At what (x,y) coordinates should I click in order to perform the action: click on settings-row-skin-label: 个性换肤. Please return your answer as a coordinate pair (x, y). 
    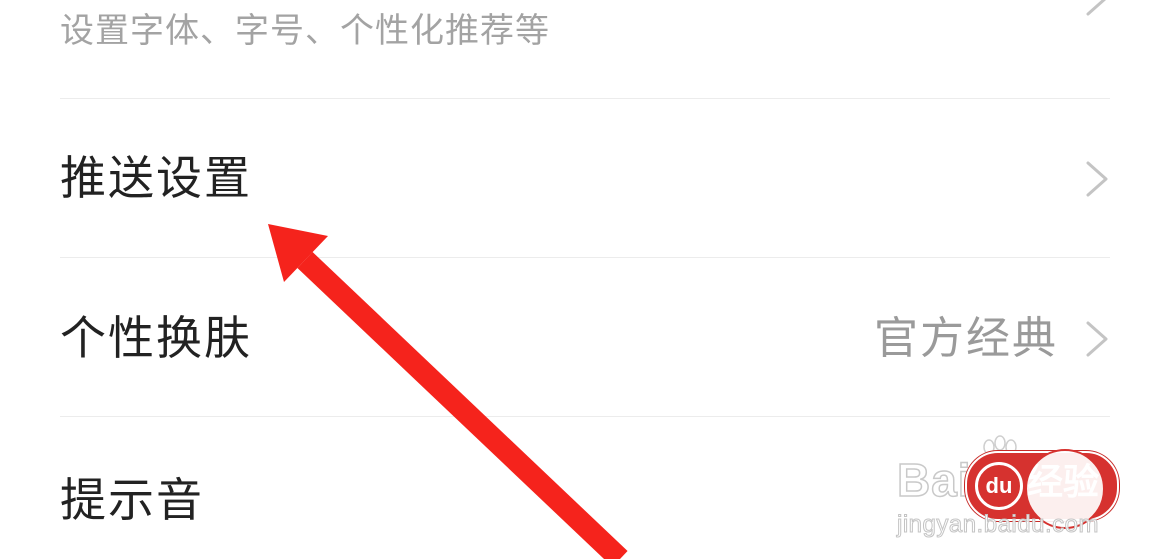
    Looking at the image, I should click on (156, 338).